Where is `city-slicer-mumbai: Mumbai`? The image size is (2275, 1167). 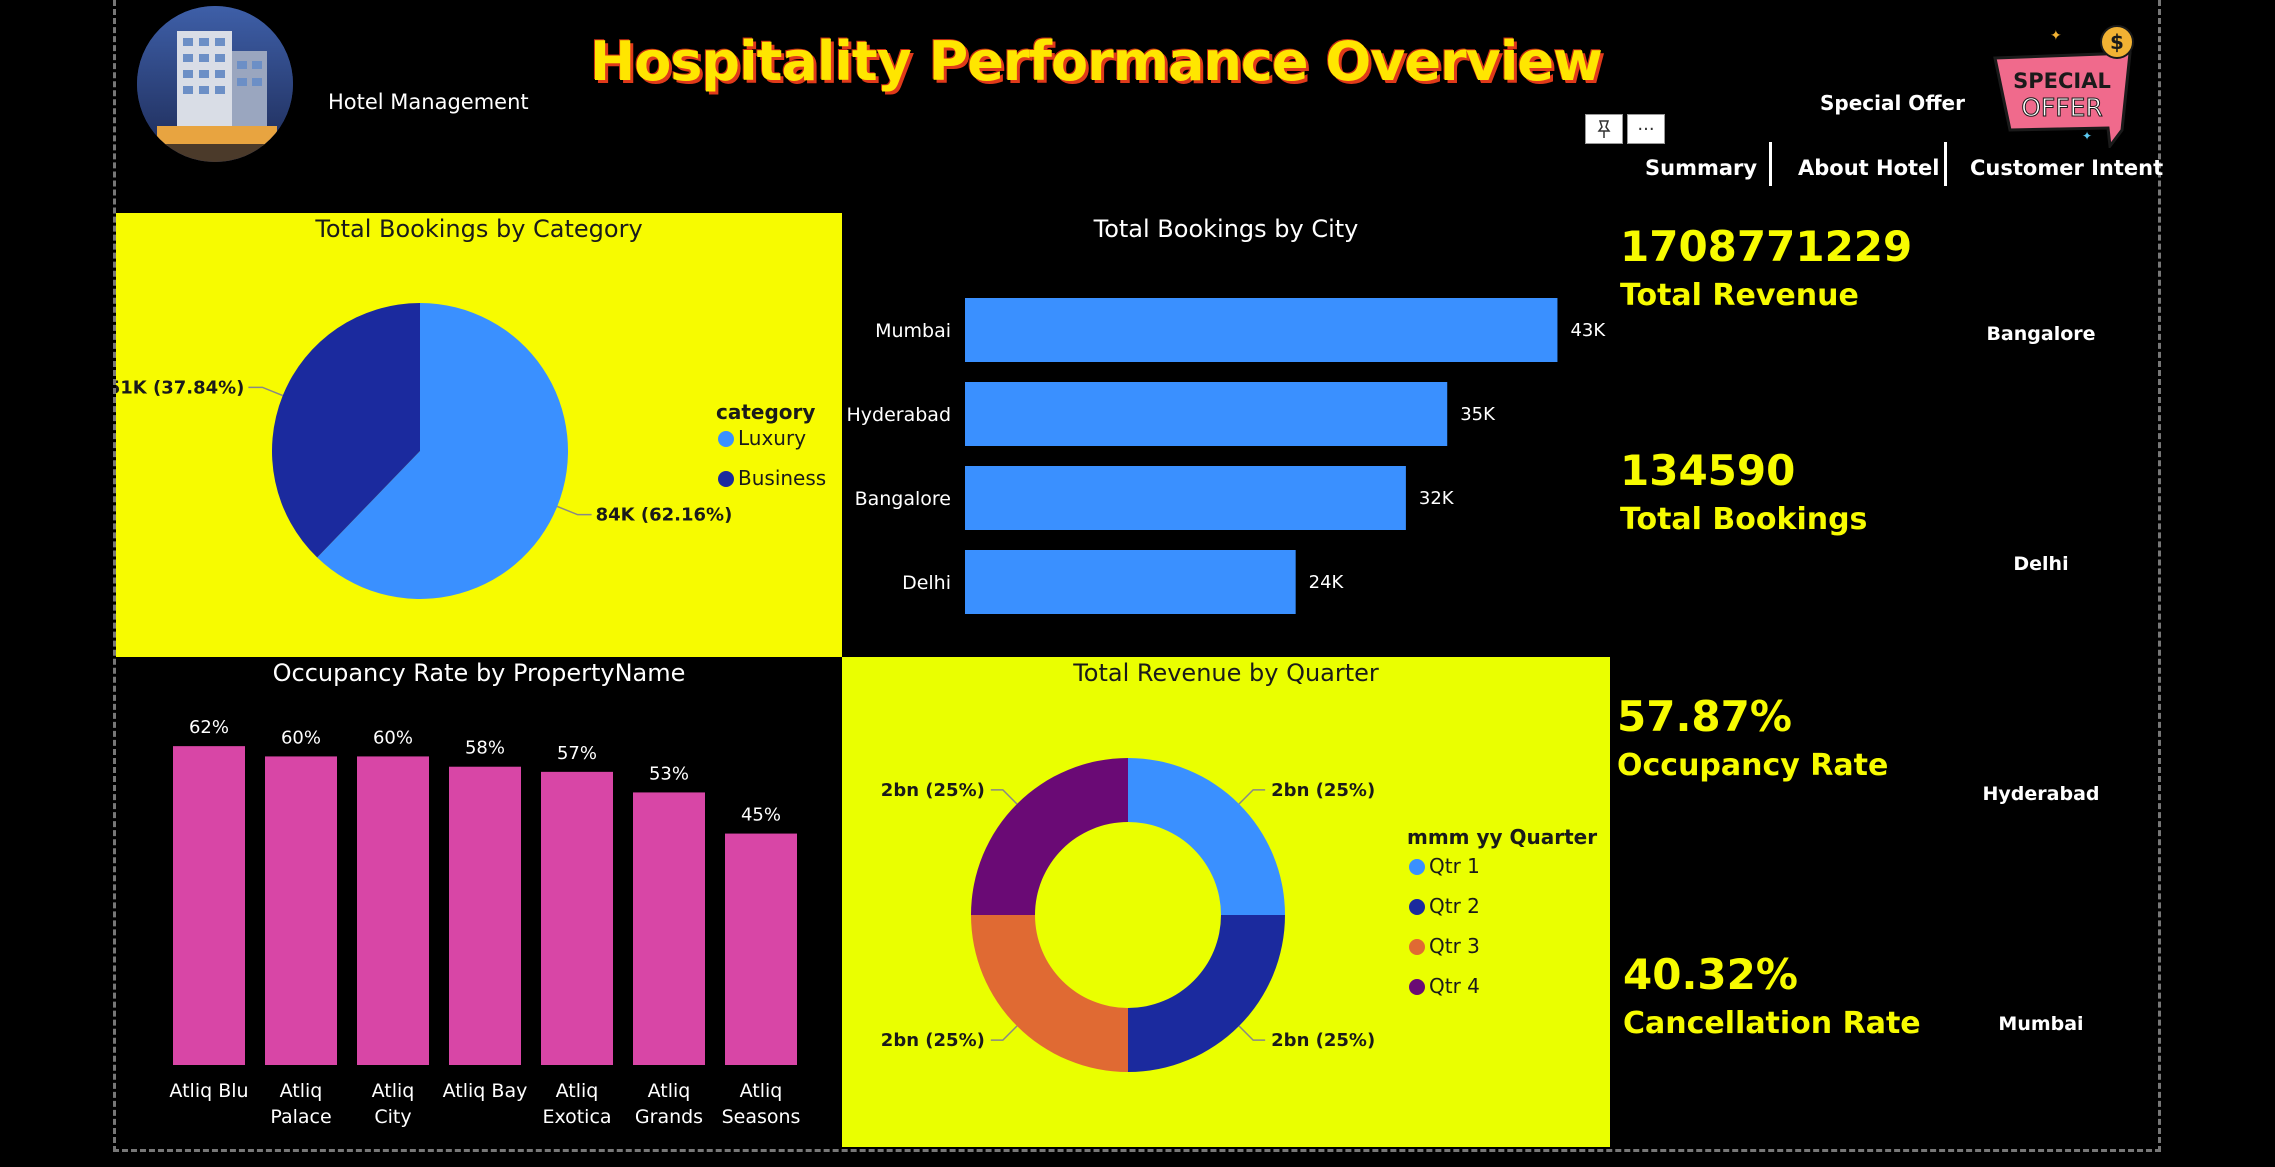
city-slicer-mumbai: Mumbai is located at coordinates (2041, 1024).